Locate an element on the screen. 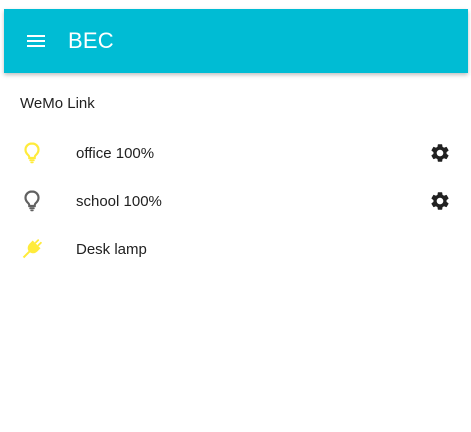 The image size is (471, 432). menu-icon is located at coordinates (36, 41).